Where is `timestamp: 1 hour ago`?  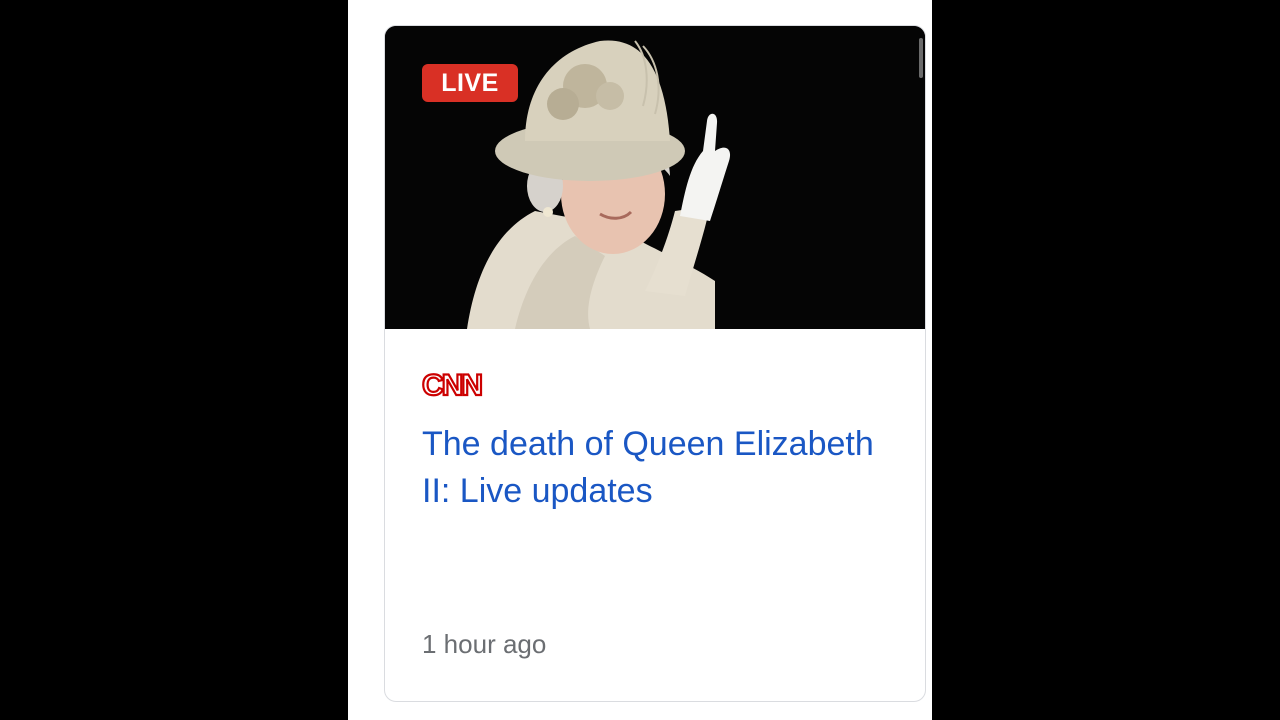
timestamp: 1 hour ago is located at coordinates (484, 644).